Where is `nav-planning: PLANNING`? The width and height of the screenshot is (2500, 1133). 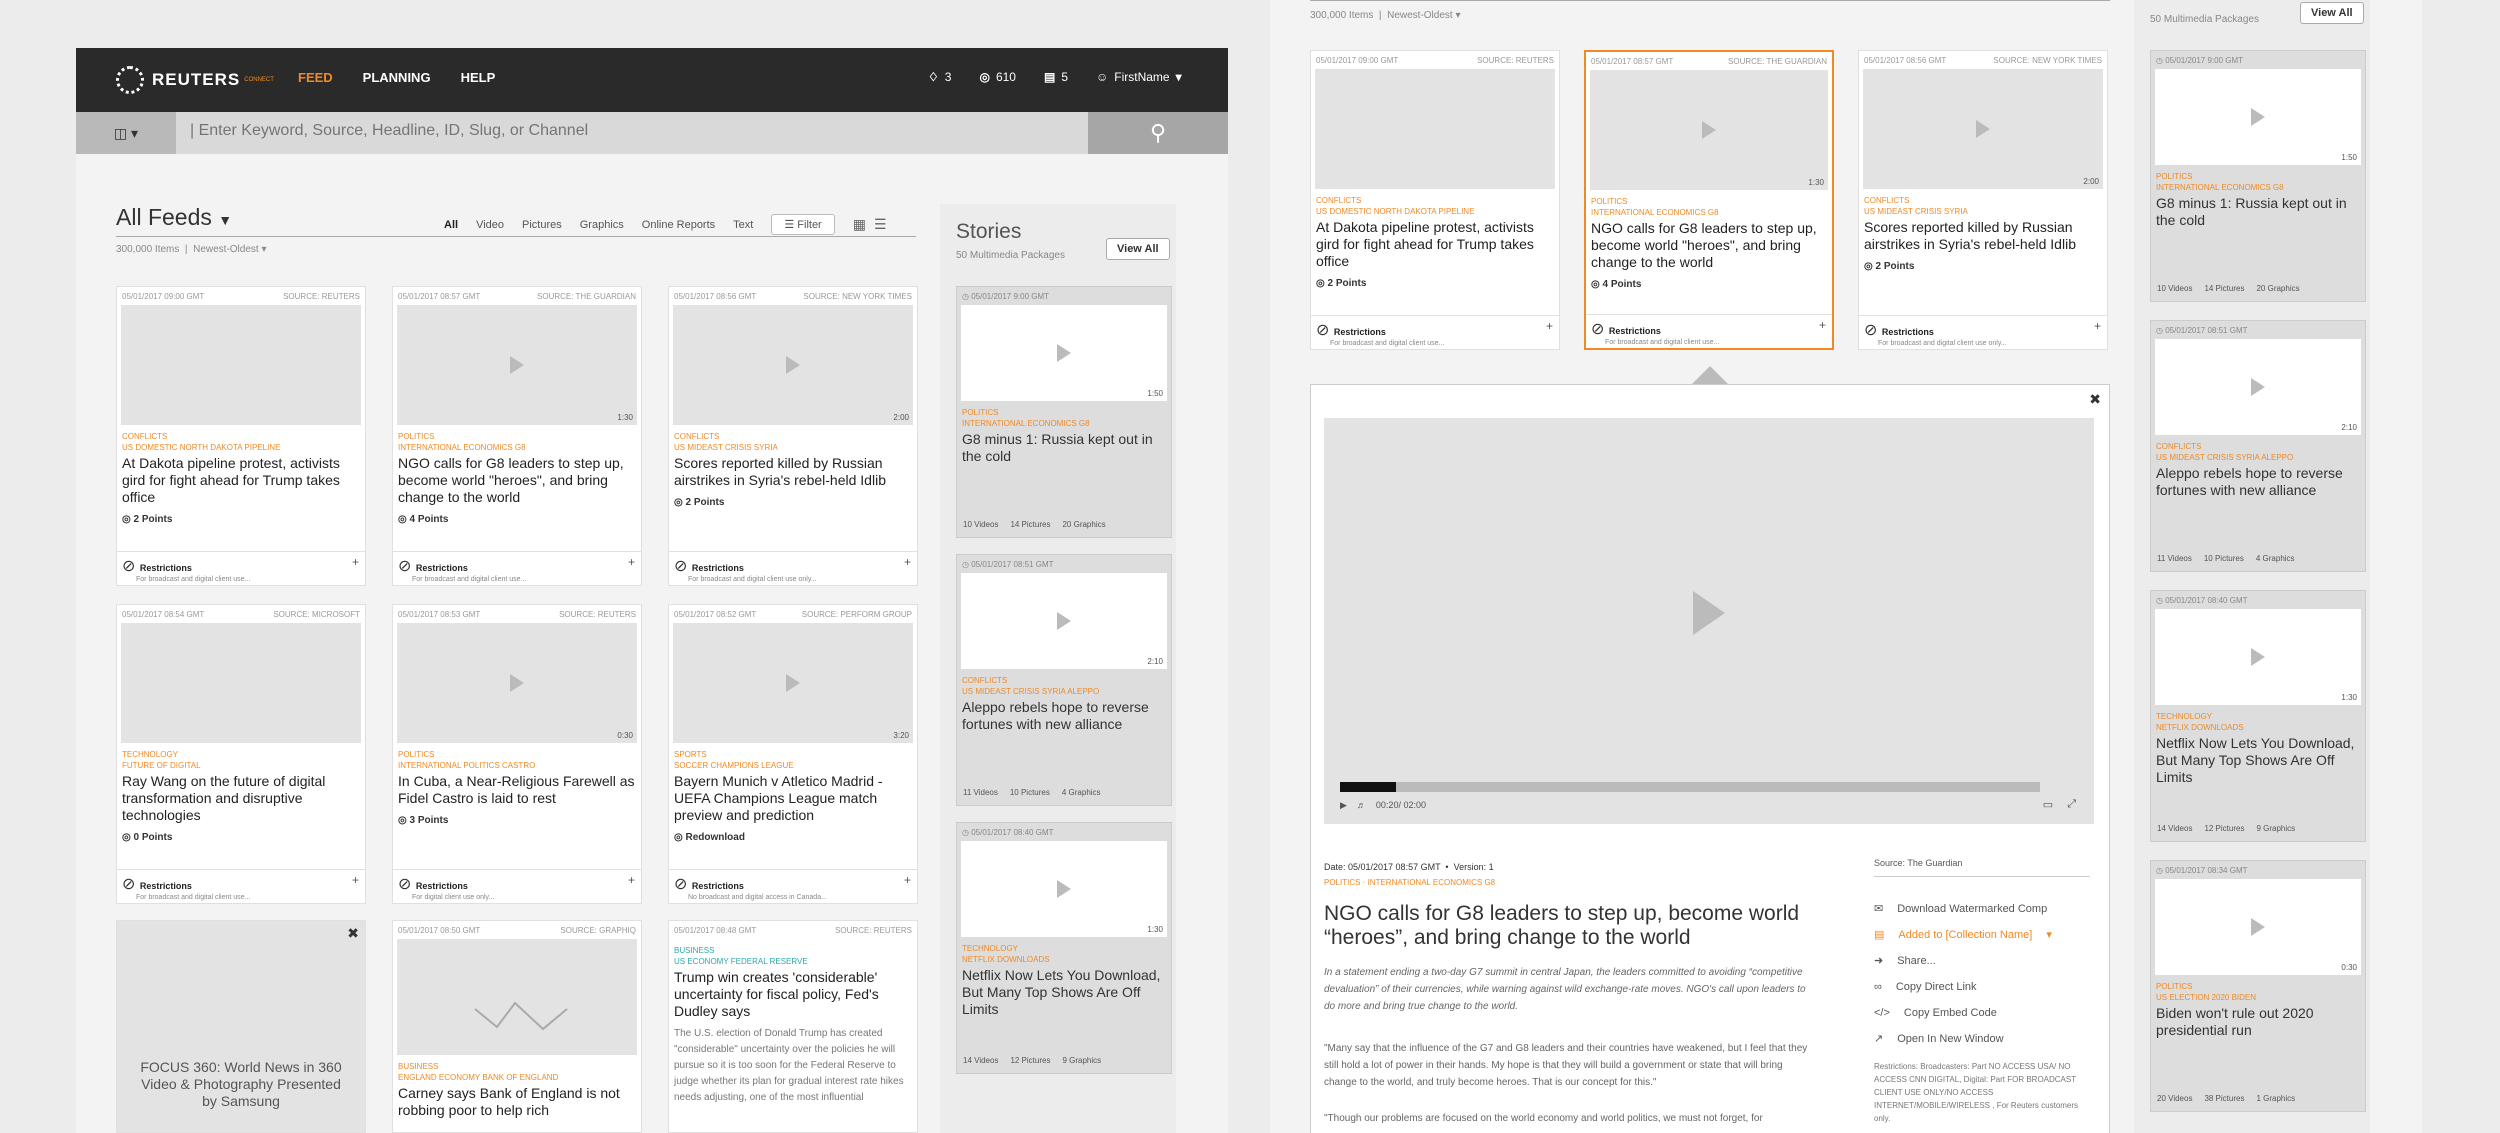
nav-planning: PLANNING is located at coordinates (397, 77).